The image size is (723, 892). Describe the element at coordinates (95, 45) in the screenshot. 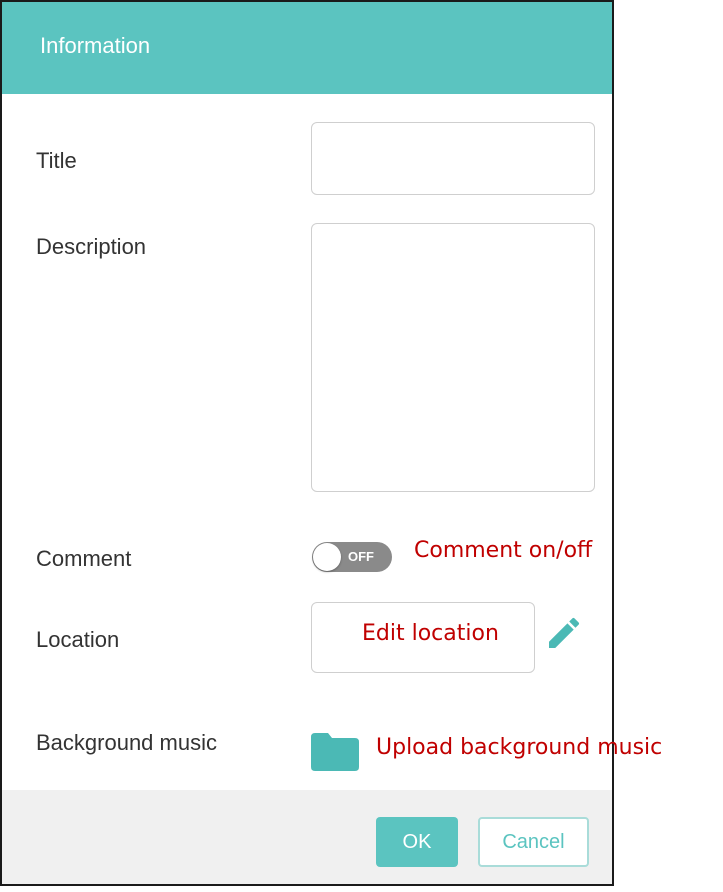

I see `dialog-title: Information` at that location.